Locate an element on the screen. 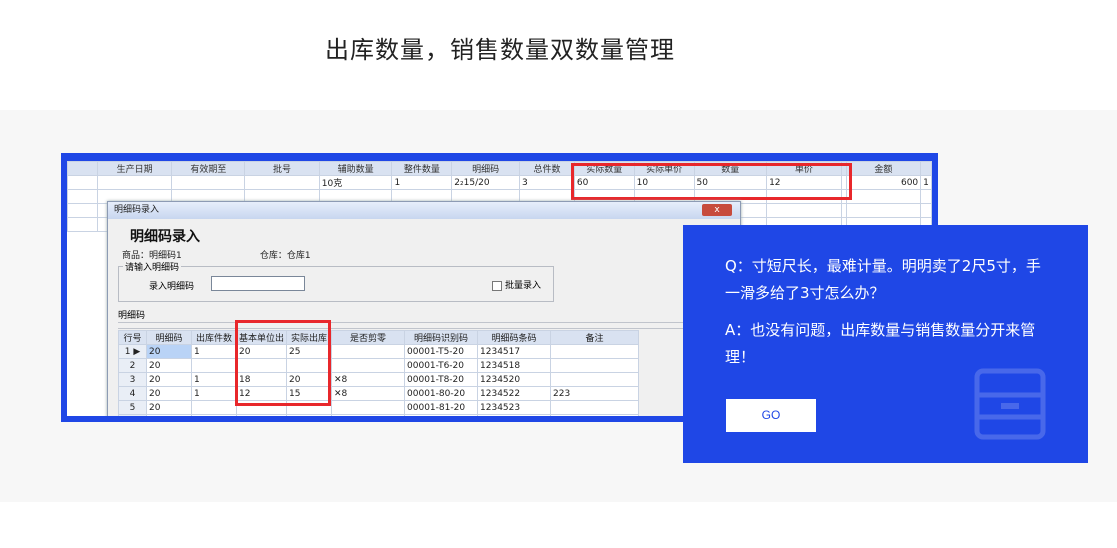 The height and width of the screenshot is (548, 1117). warehouse-label: 仓库：仓库1 is located at coordinates (285, 256).